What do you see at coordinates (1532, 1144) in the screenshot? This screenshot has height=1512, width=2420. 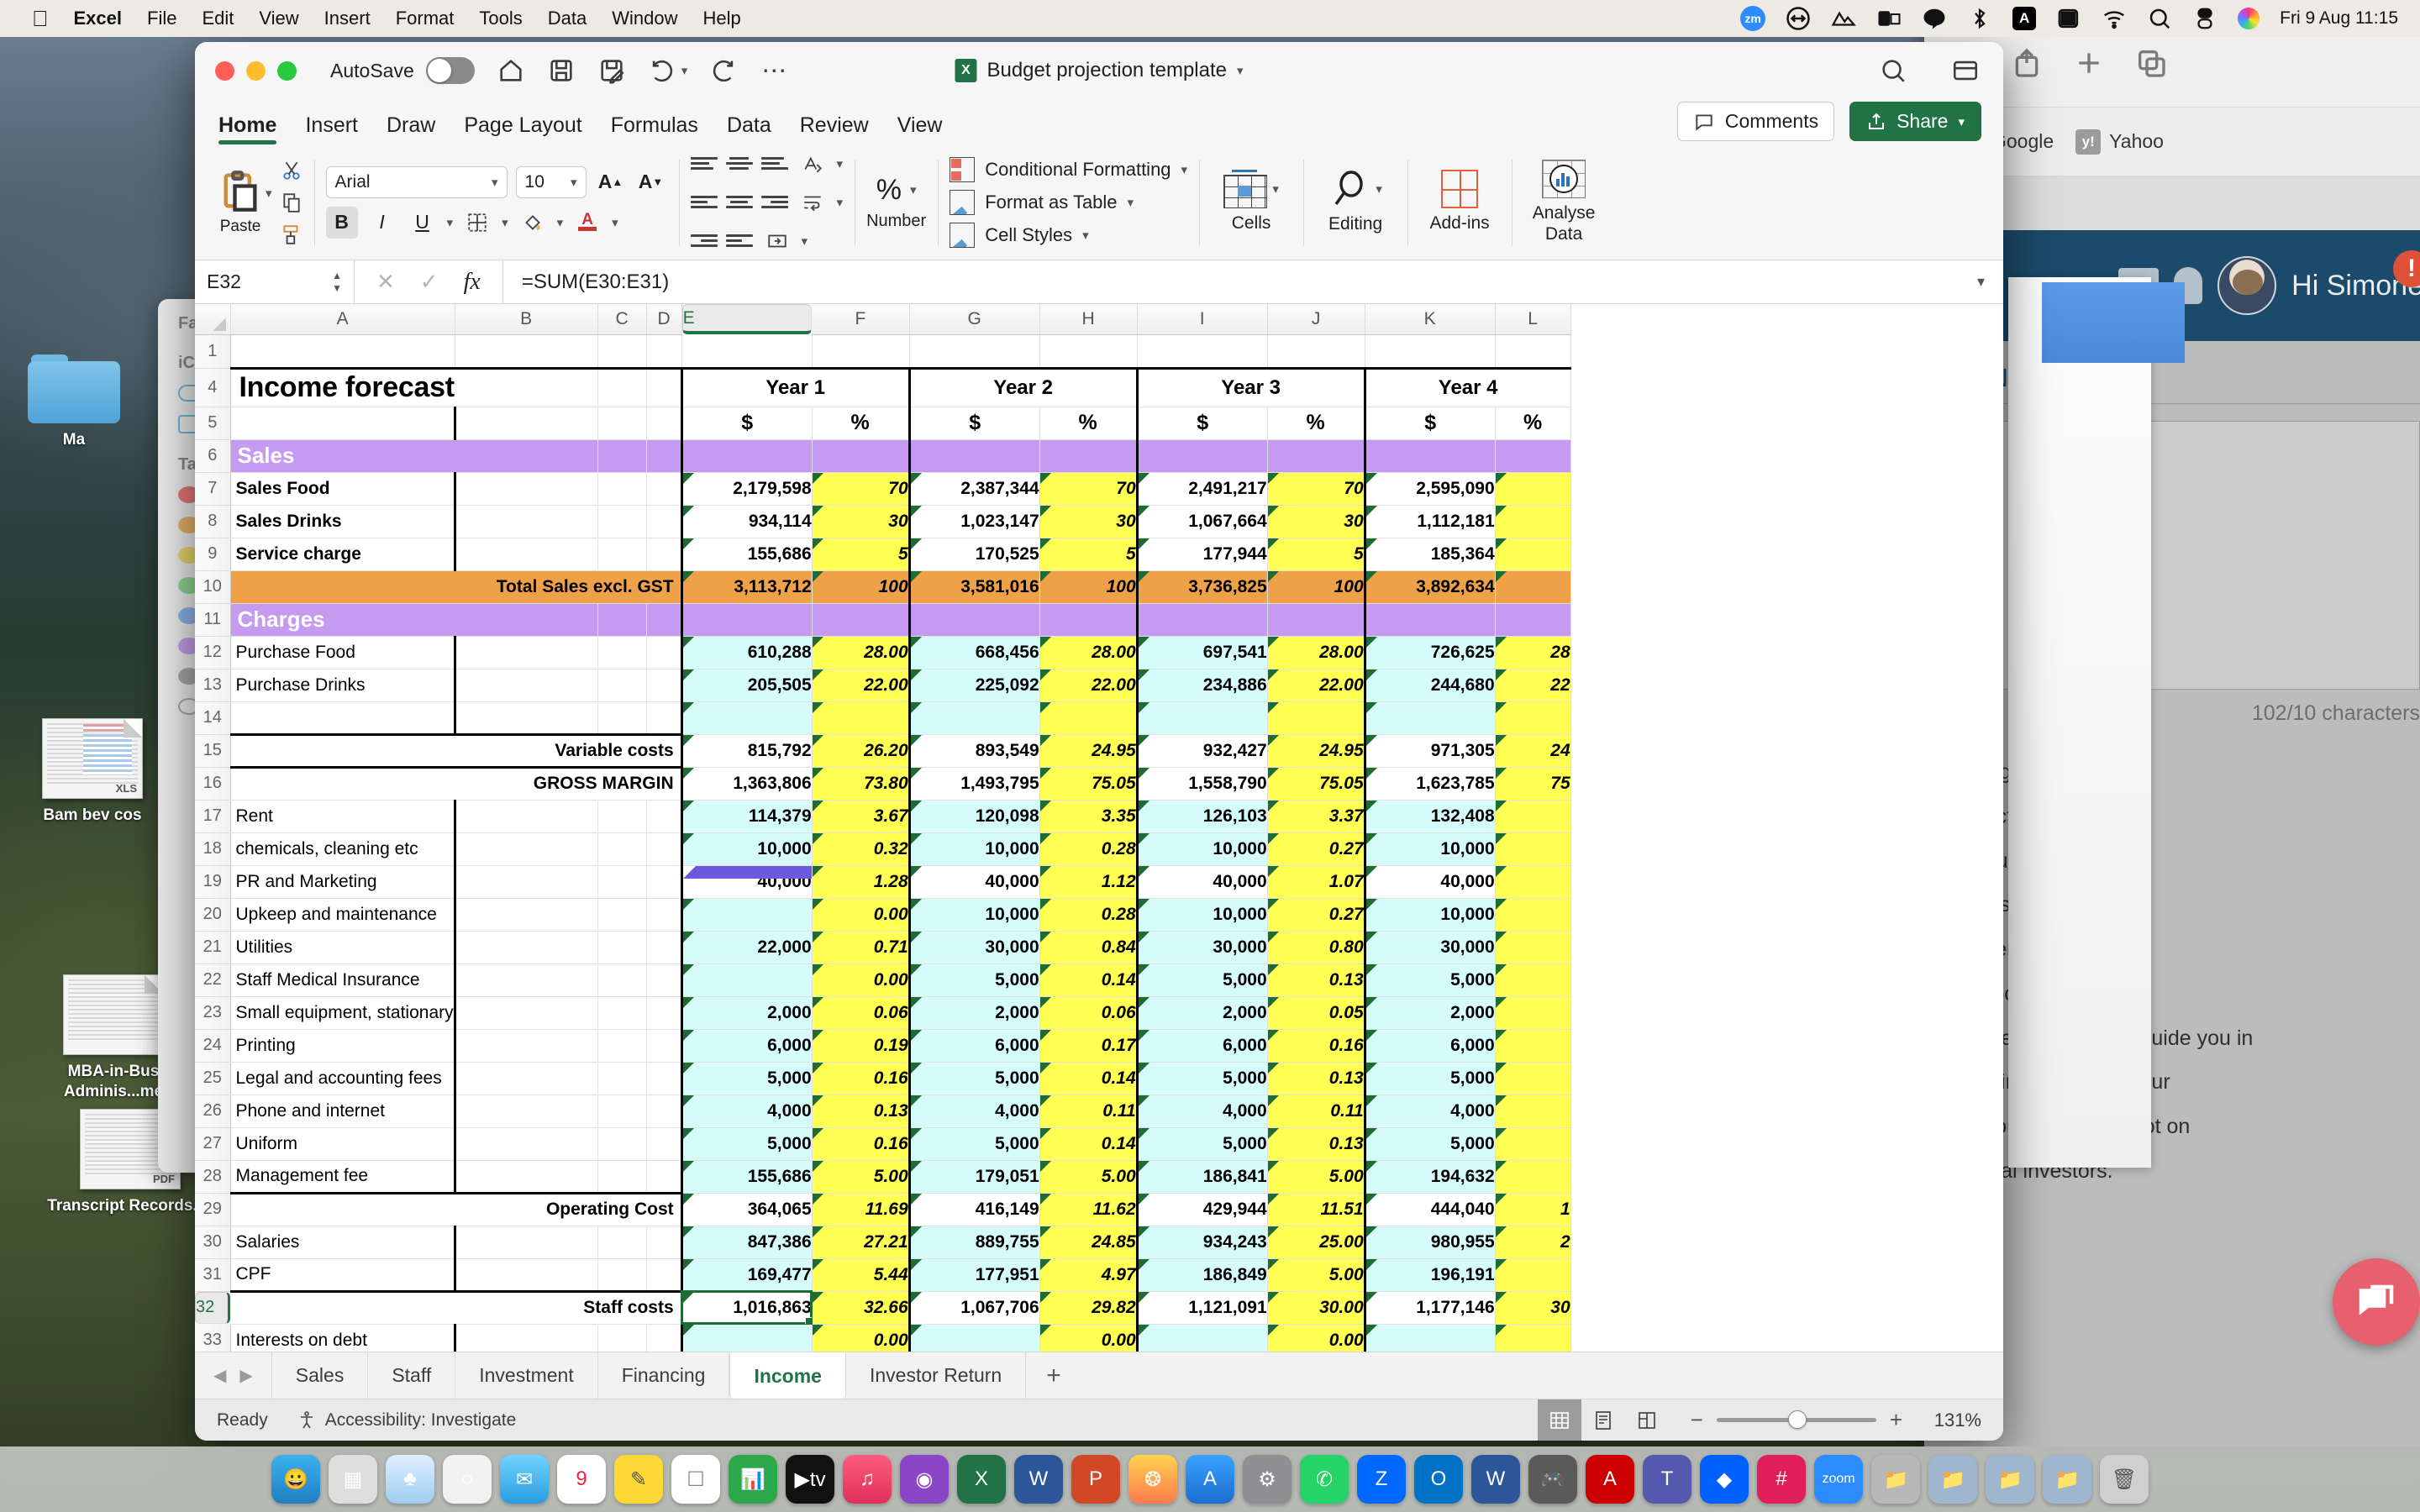 I see `cell-L27` at bounding box center [1532, 1144].